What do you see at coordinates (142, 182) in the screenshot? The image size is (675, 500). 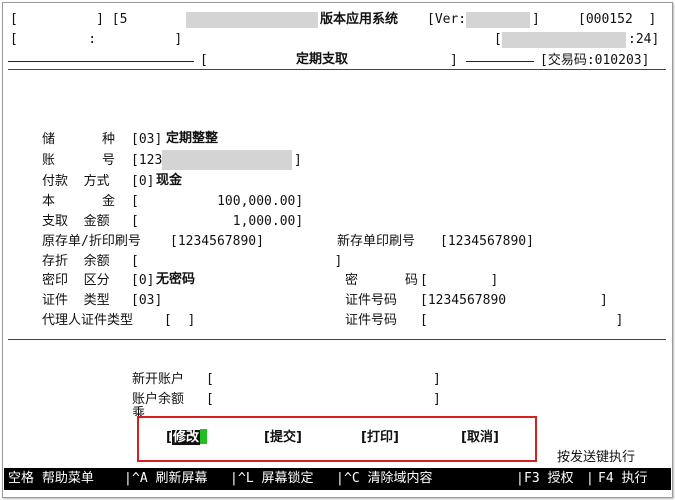 I see `payment-method-code: [0]` at bounding box center [142, 182].